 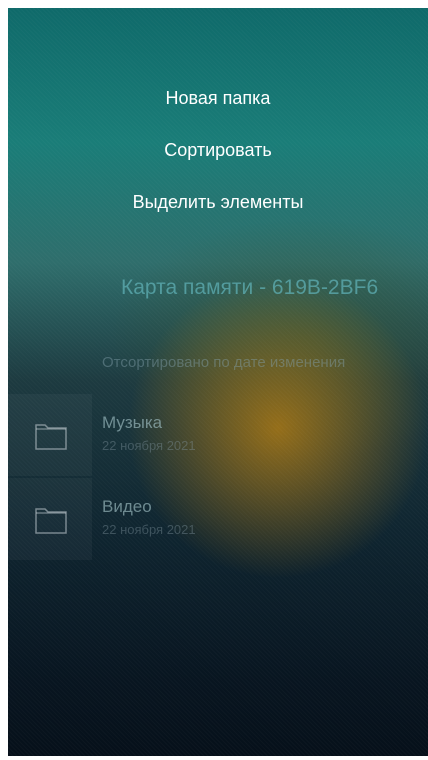 What do you see at coordinates (218, 150) in the screenshot?
I see `menu-item-sort: Сортировать` at bounding box center [218, 150].